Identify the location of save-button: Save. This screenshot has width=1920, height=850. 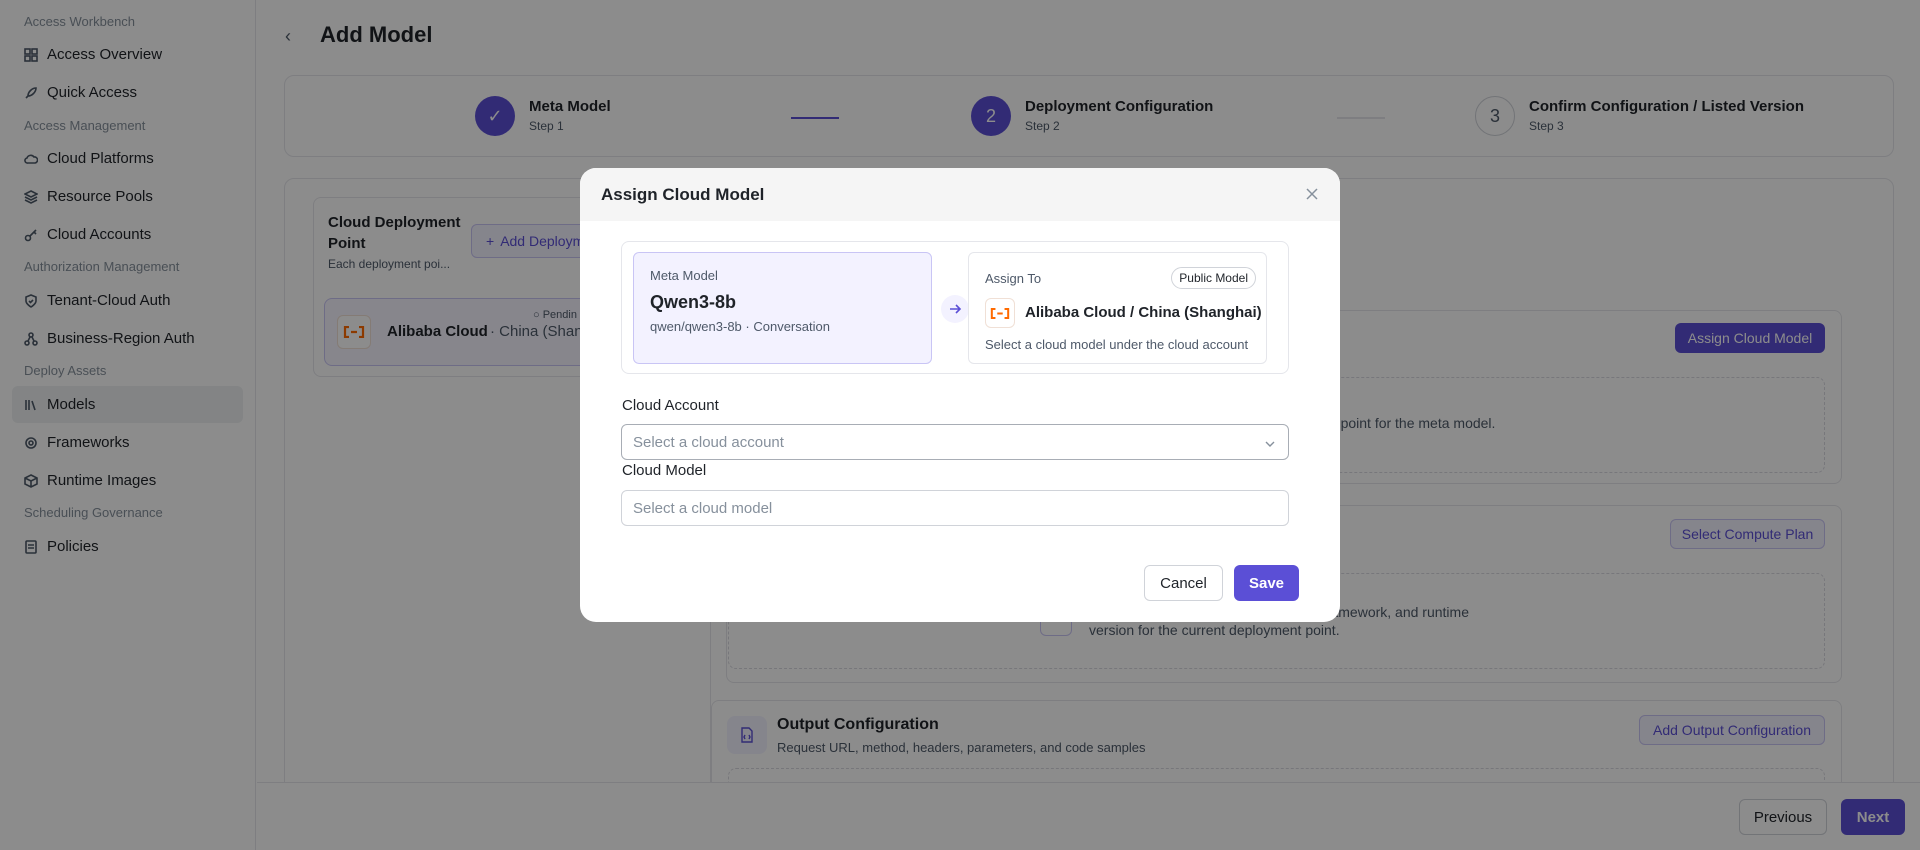
(1266, 583).